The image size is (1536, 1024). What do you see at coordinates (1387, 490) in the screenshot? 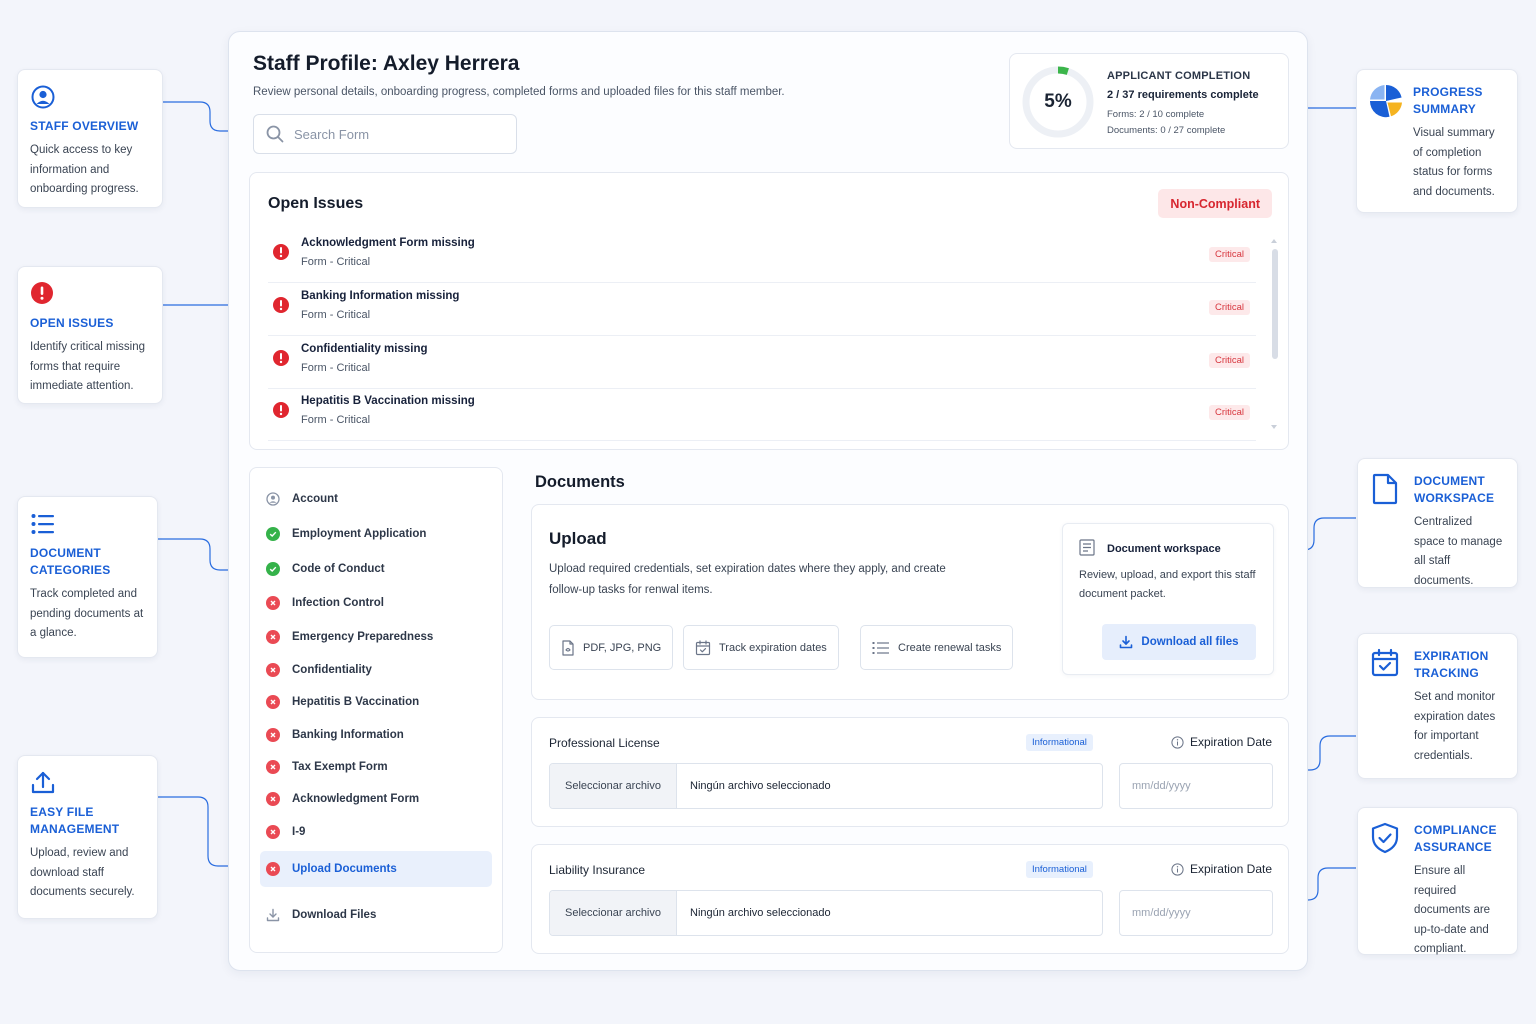
I see `document-icon` at bounding box center [1387, 490].